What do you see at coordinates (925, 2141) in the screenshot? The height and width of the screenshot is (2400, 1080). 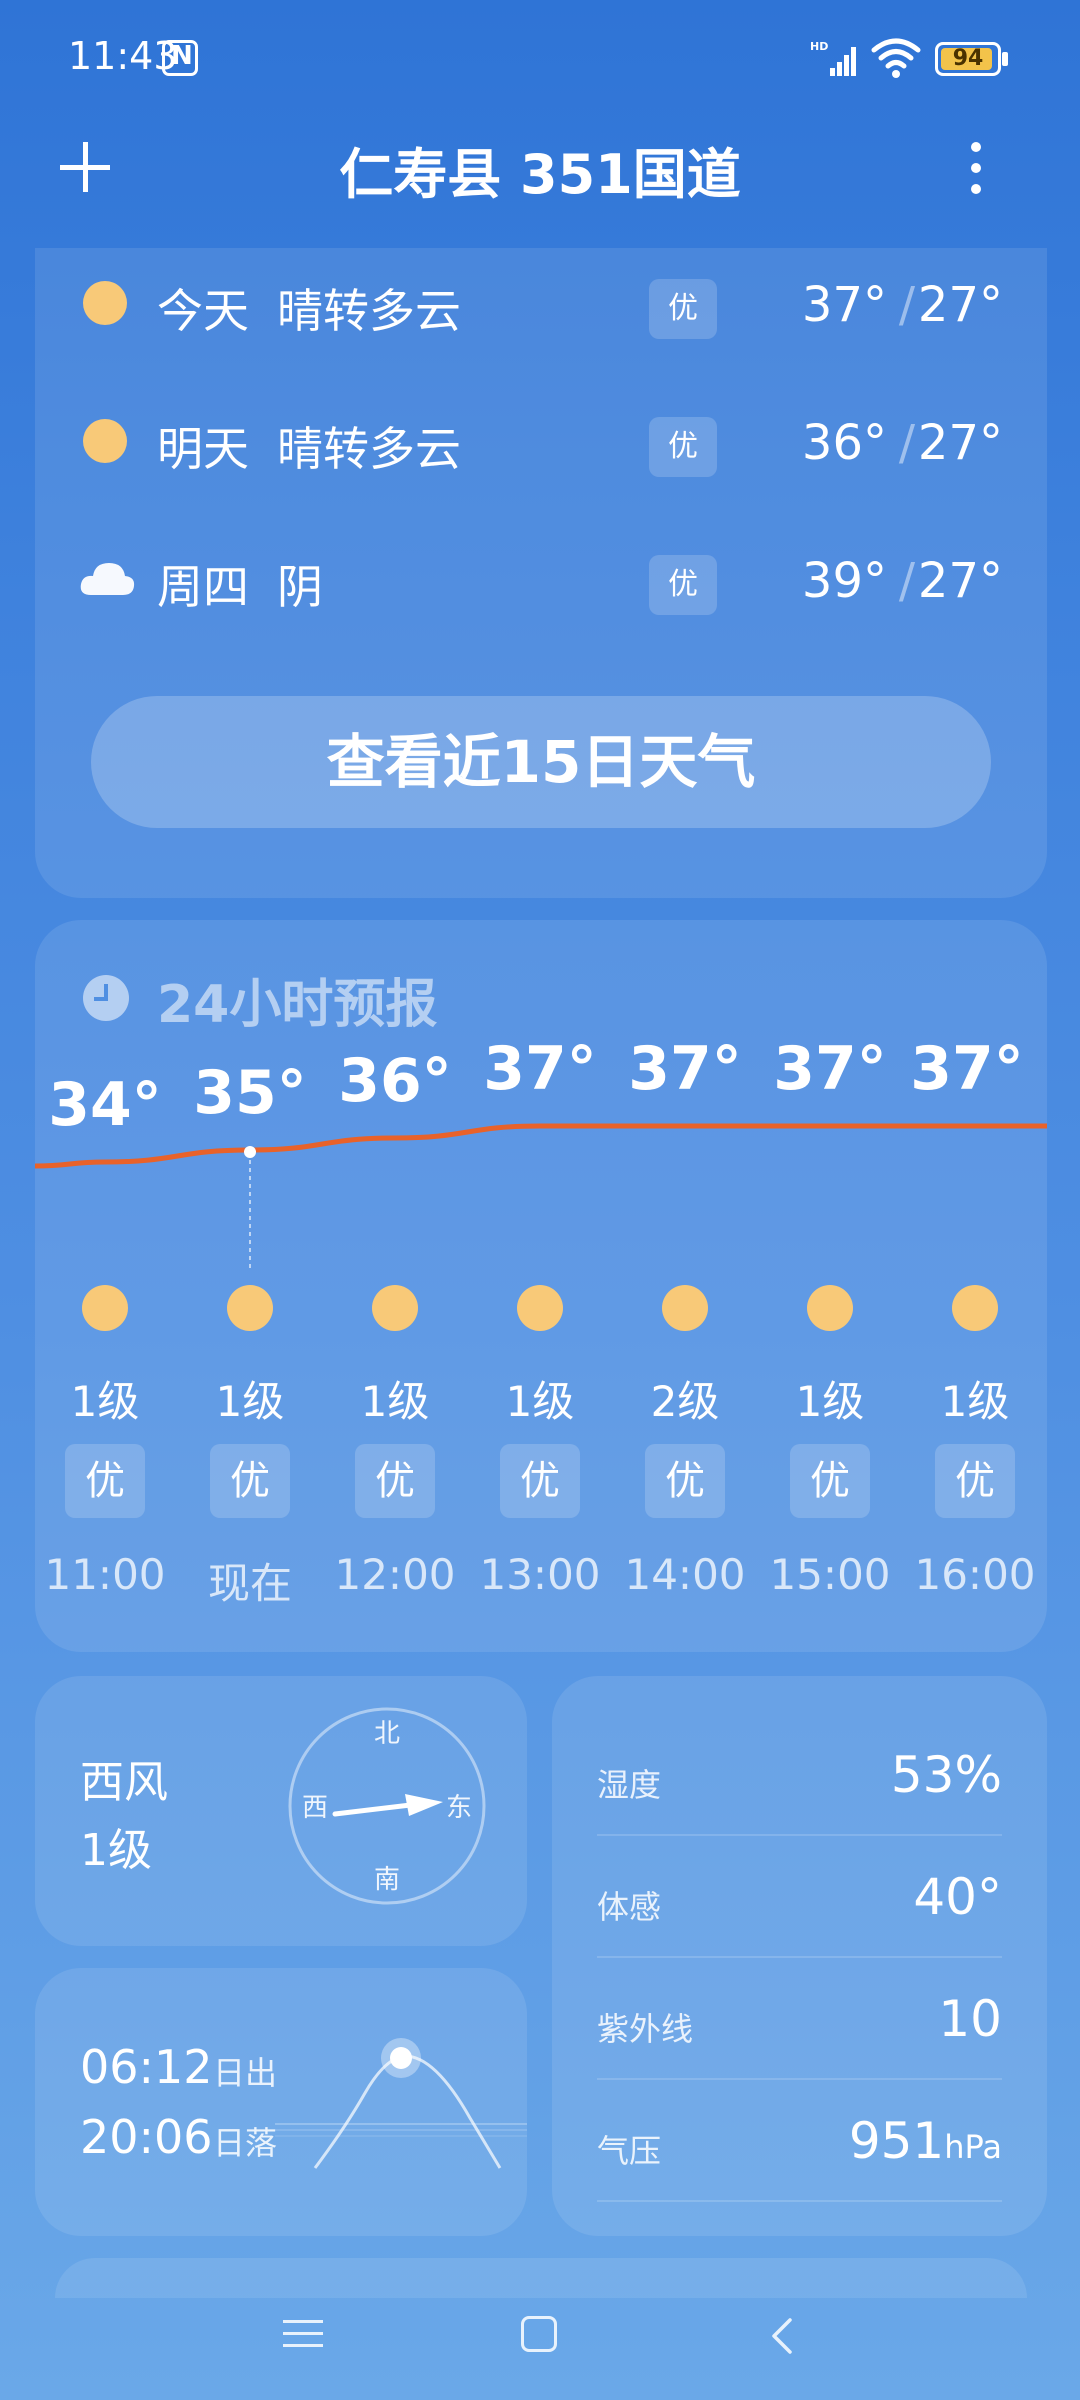 I see `detail-value: 951hPa` at bounding box center [925, 2141].